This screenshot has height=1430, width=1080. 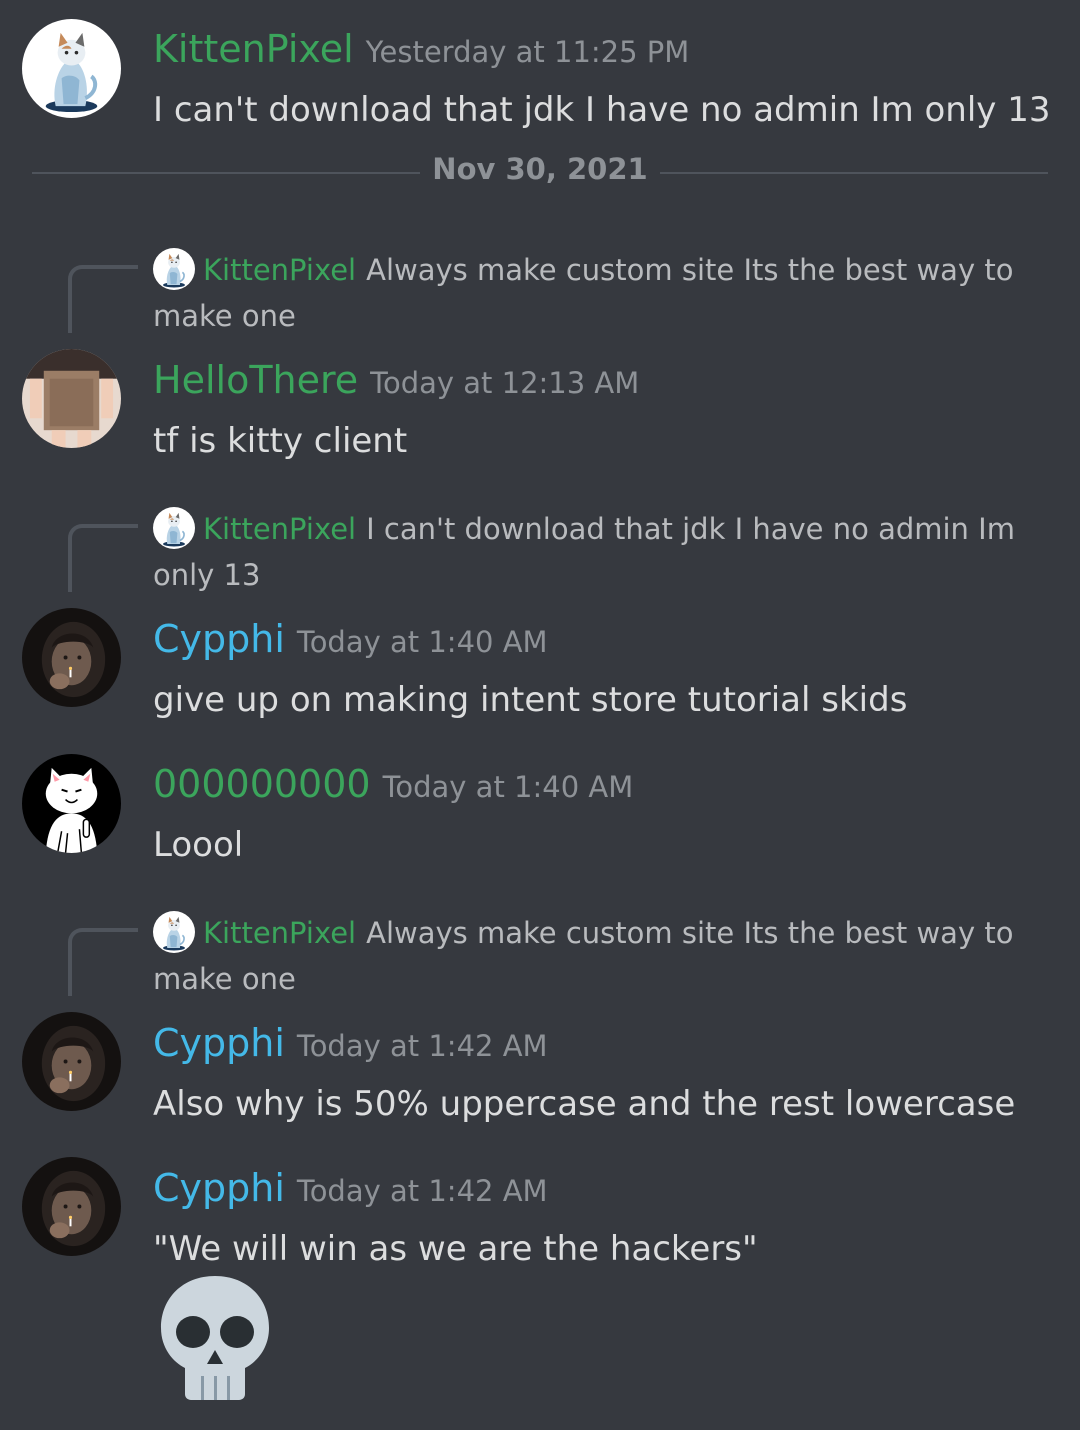 I want to click on message-header: HelloThere Today at 12:13 AM, so click(x=396, y=380).